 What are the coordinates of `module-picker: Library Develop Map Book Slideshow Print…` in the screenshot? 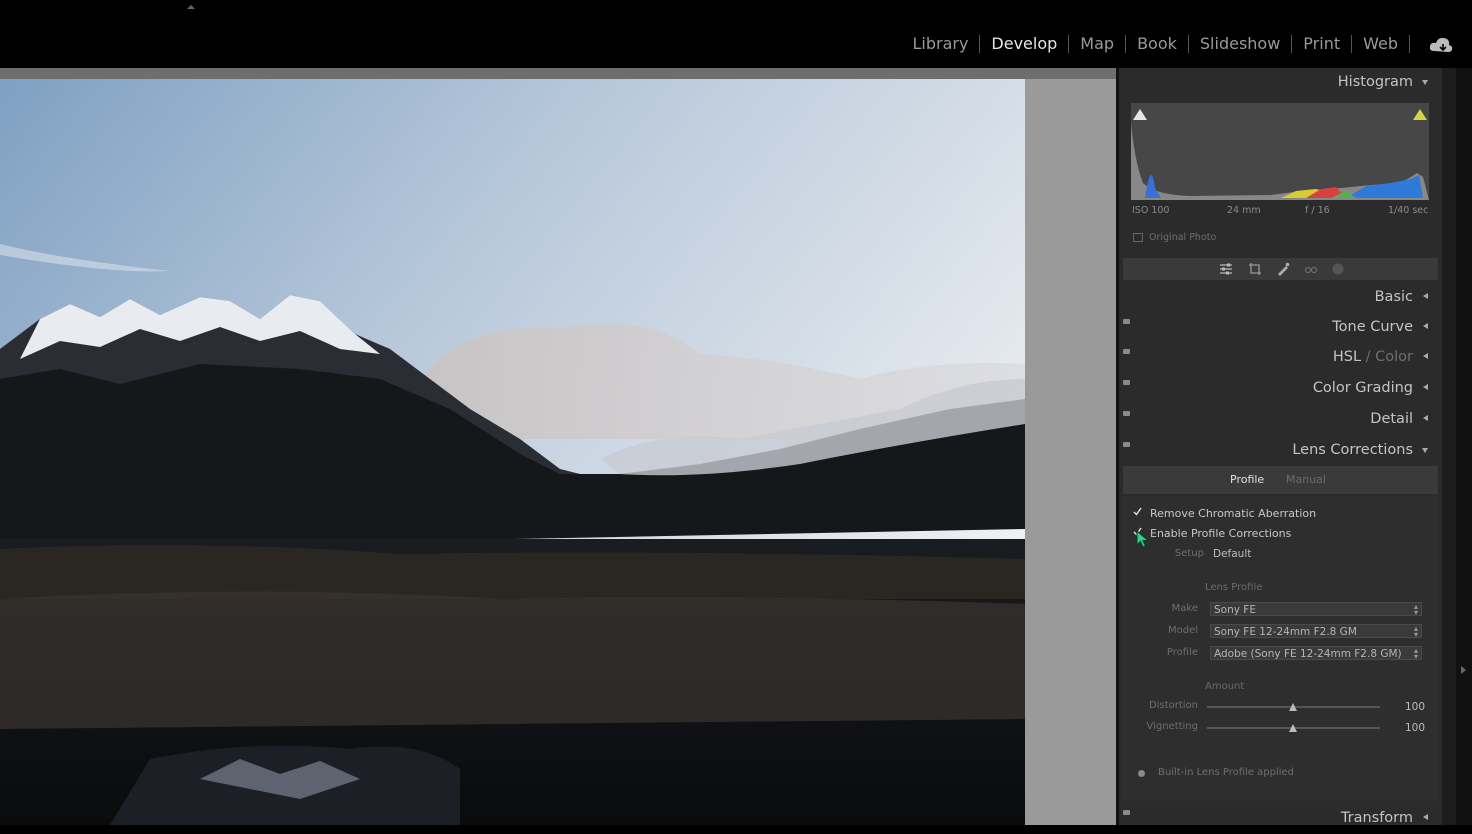 It's located at (1155, 44).